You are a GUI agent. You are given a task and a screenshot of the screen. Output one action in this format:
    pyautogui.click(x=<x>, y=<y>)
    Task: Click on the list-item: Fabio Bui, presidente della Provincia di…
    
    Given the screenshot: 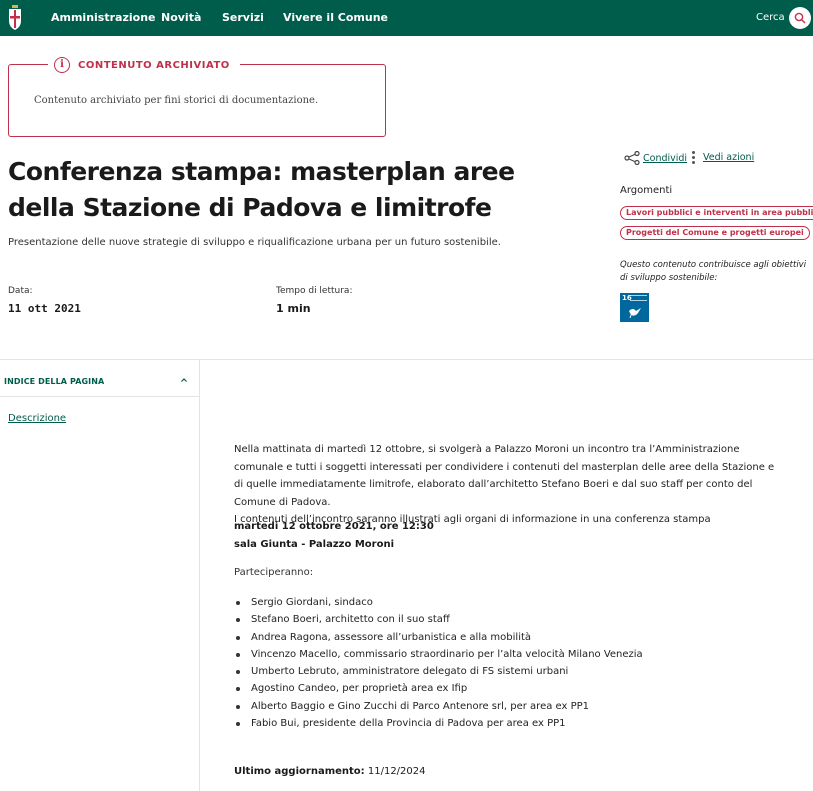 What is the action you would take?
    pyautogui.click(x=438, y=723)
    